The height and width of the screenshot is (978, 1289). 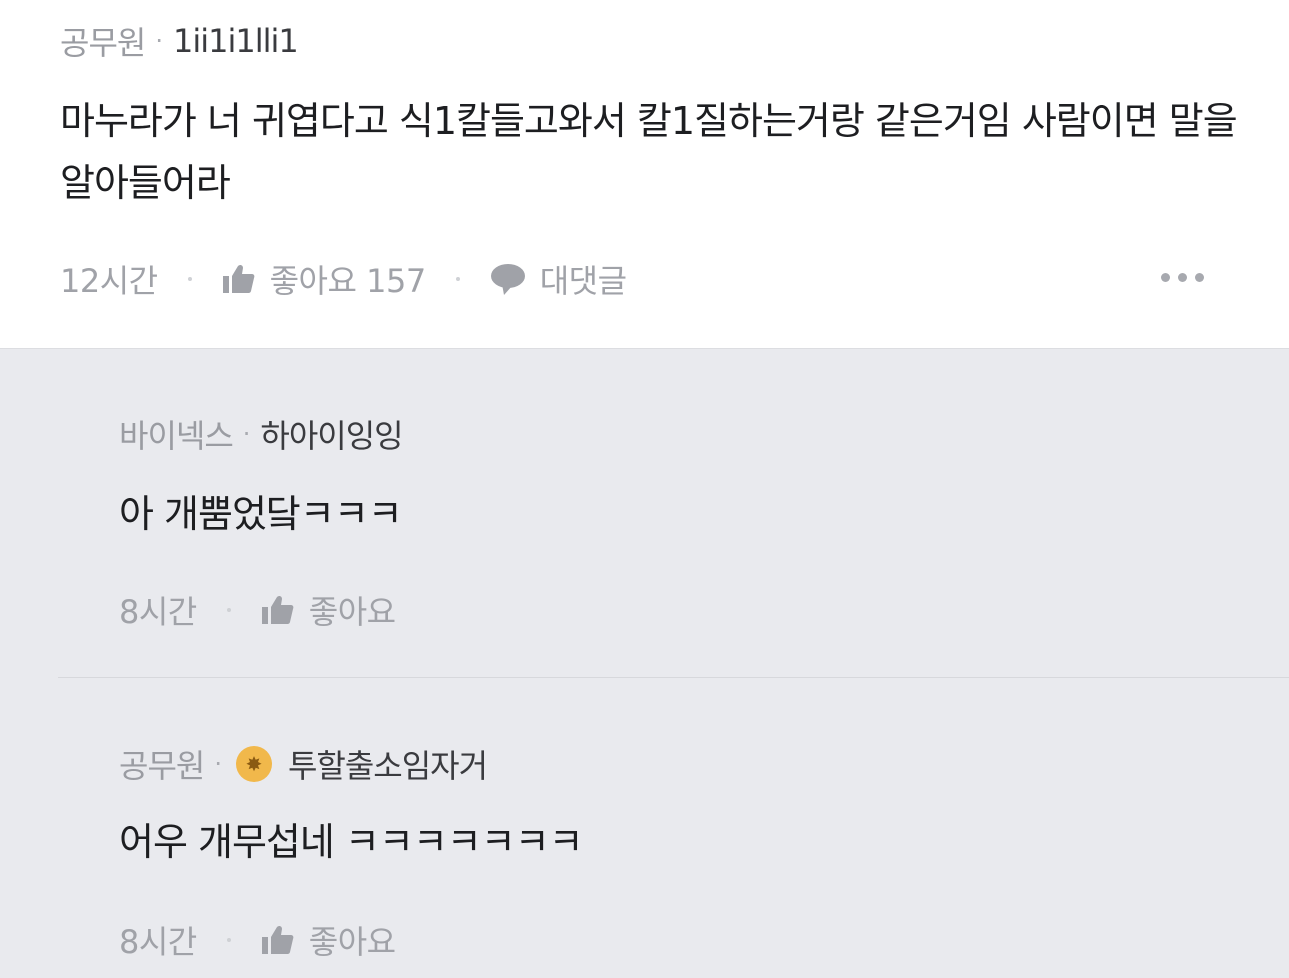 I want to click on comment-actions: 12시간 좋아요 157 대댓글, so click(x=343, y=279).